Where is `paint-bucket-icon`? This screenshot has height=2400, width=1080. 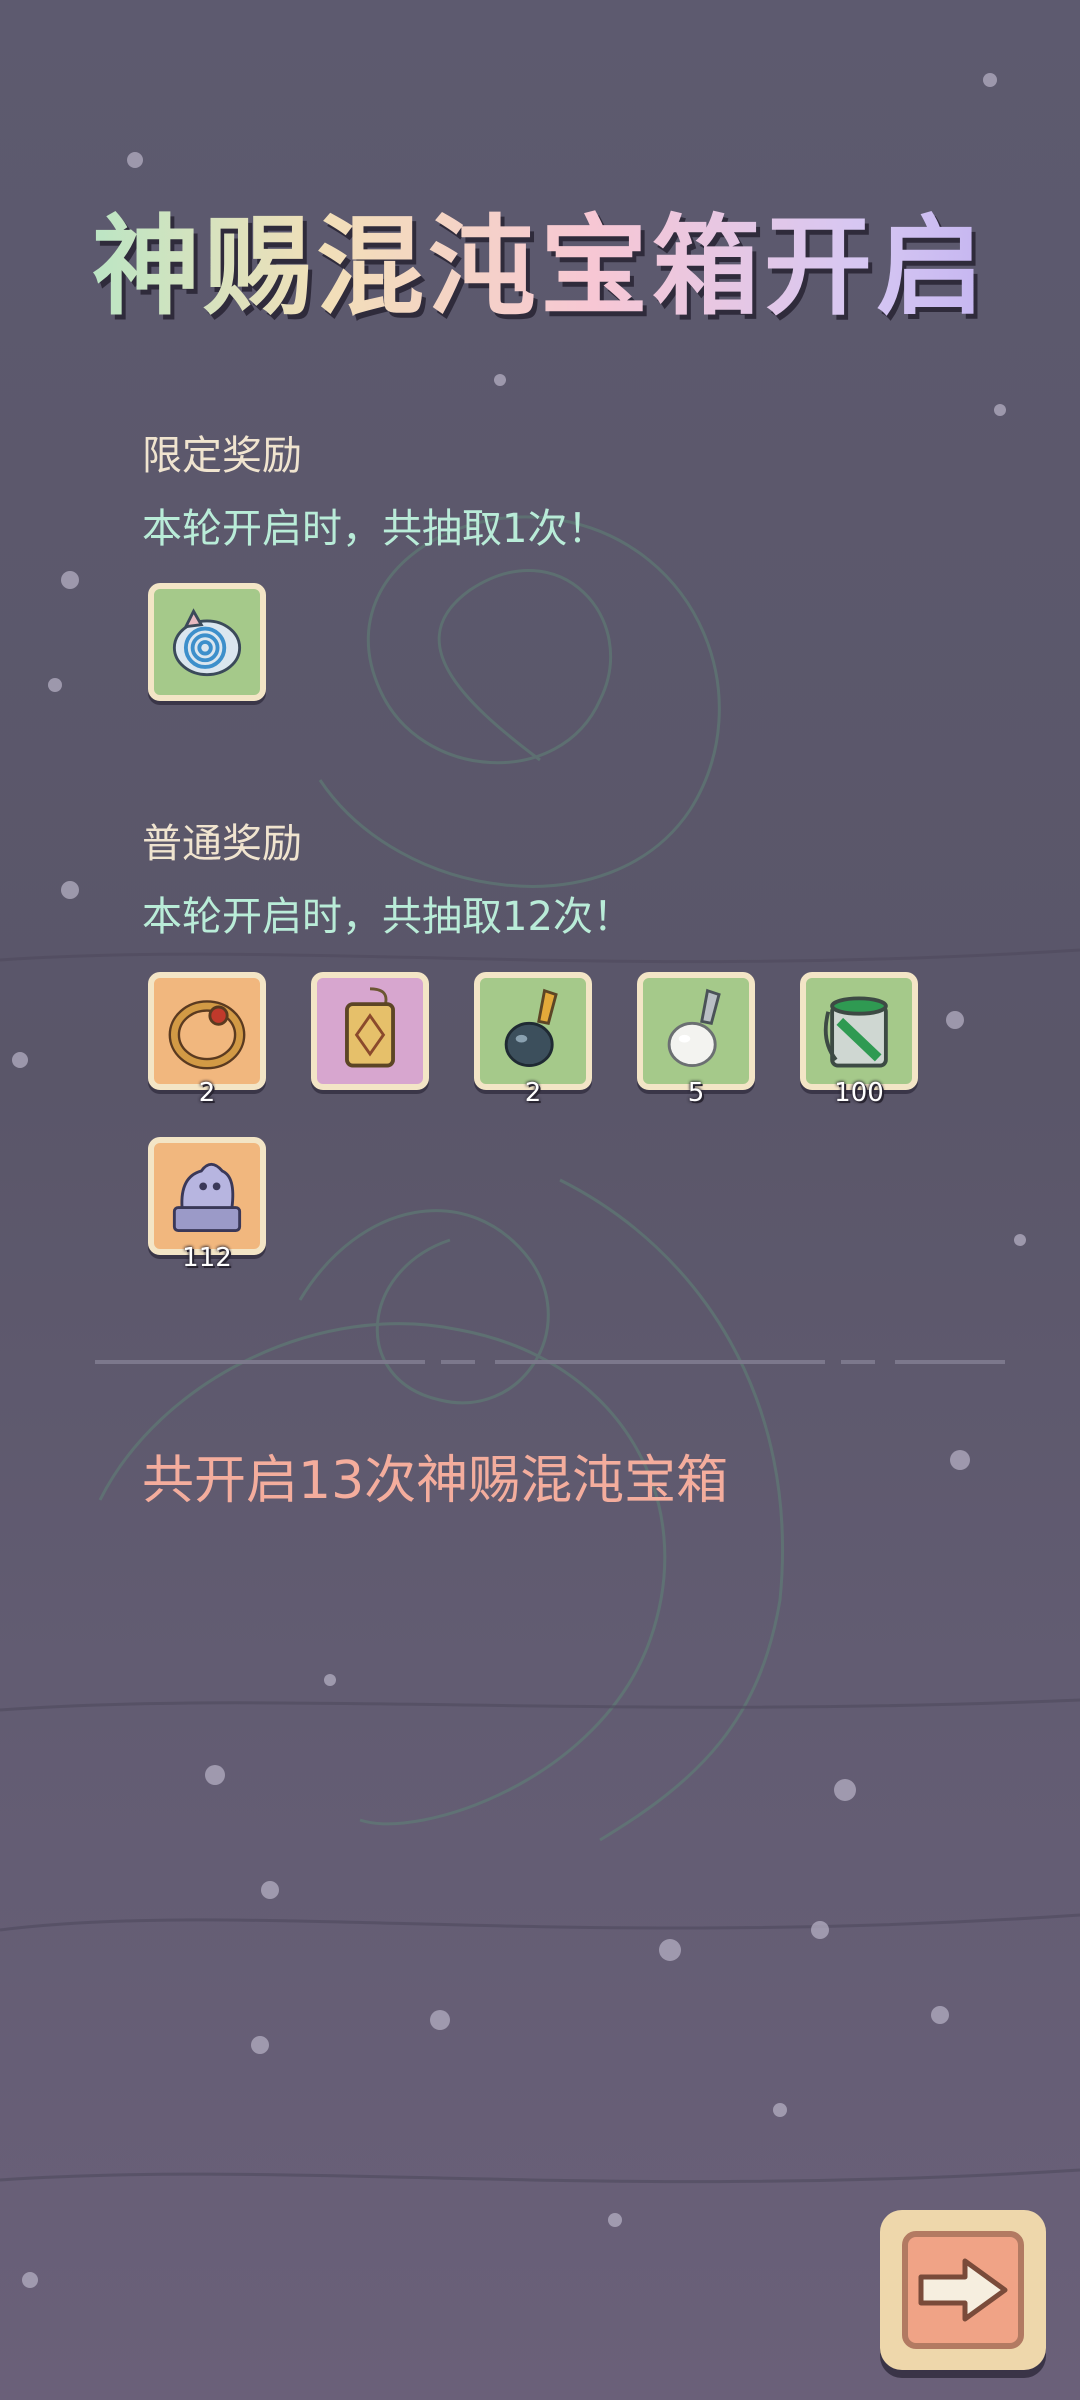
paint-bucket-icon is located at coordinates (855, 1032).